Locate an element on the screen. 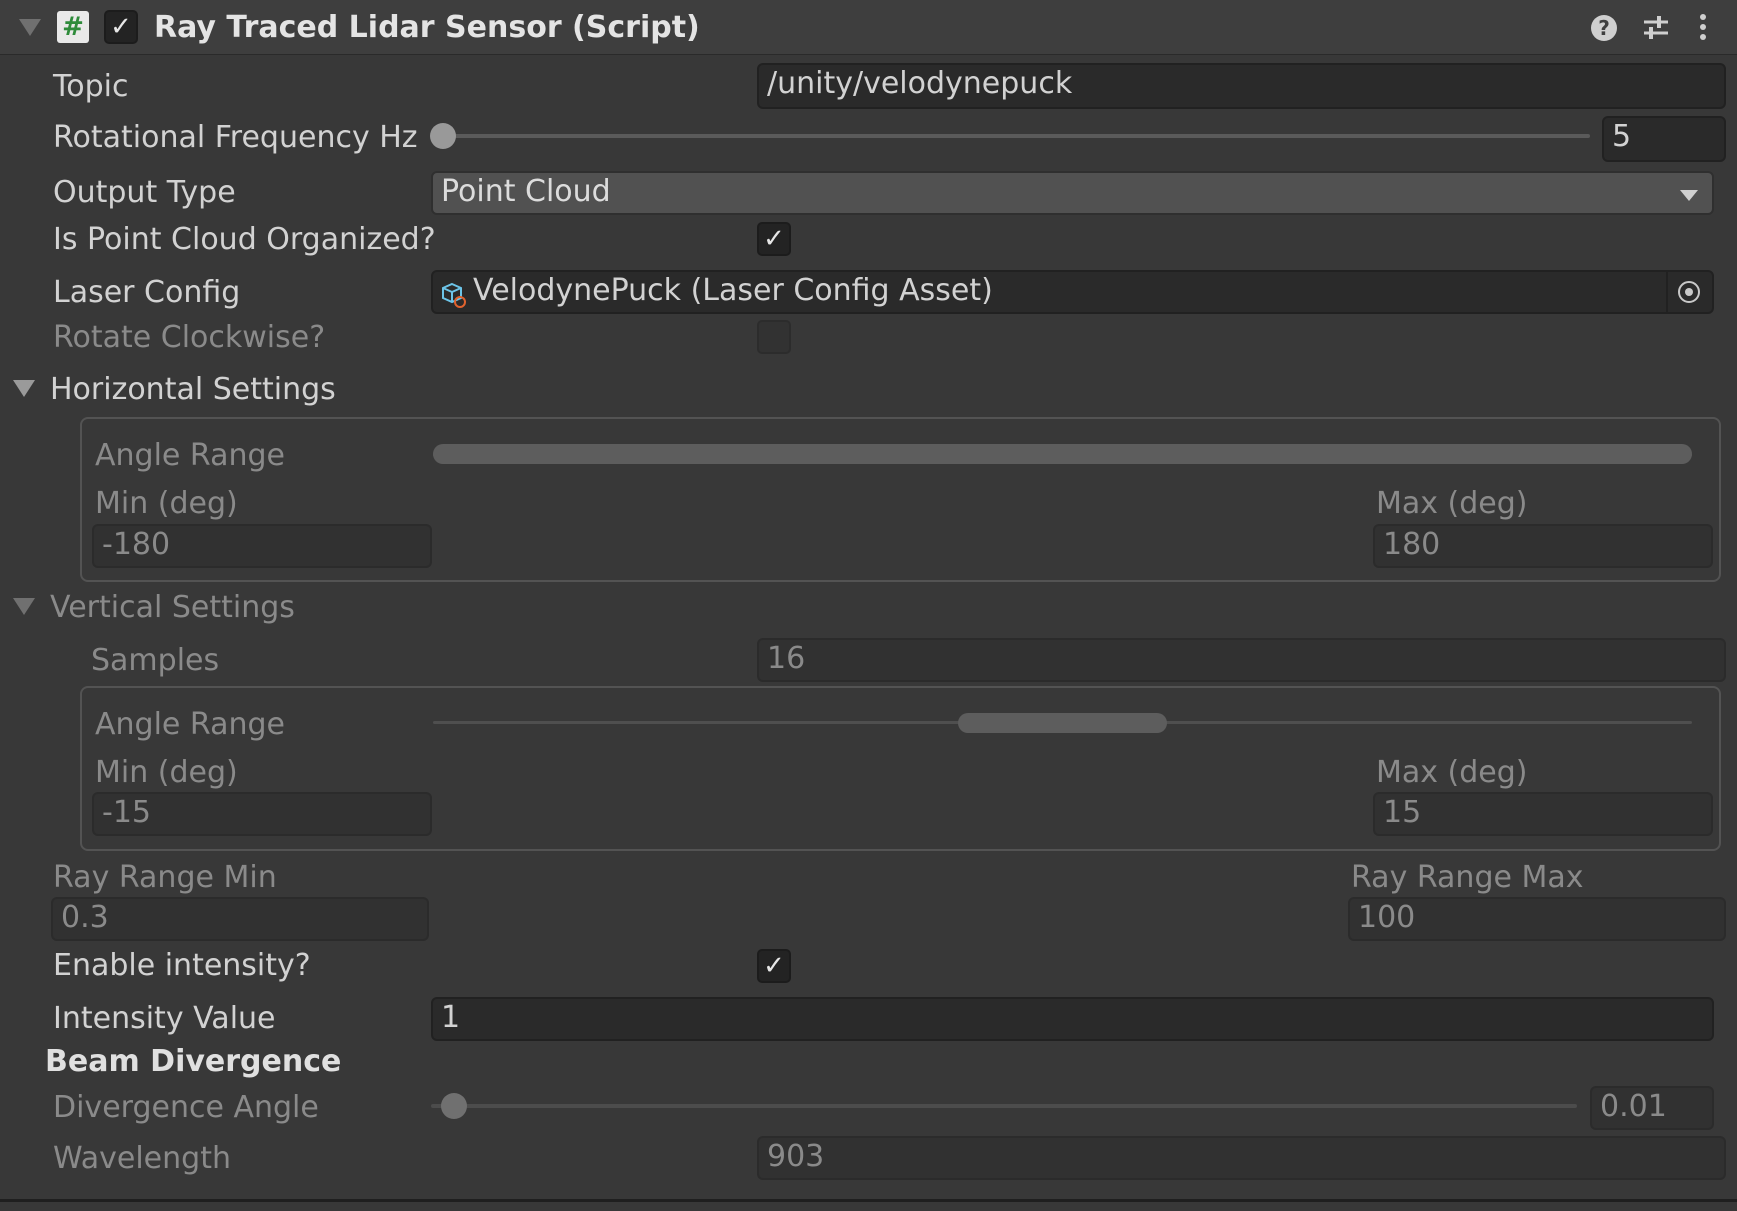 The height and width of the screenshot is (1211, 1737). horizontal-min-input: -180 is located at coordinates (262, 546).